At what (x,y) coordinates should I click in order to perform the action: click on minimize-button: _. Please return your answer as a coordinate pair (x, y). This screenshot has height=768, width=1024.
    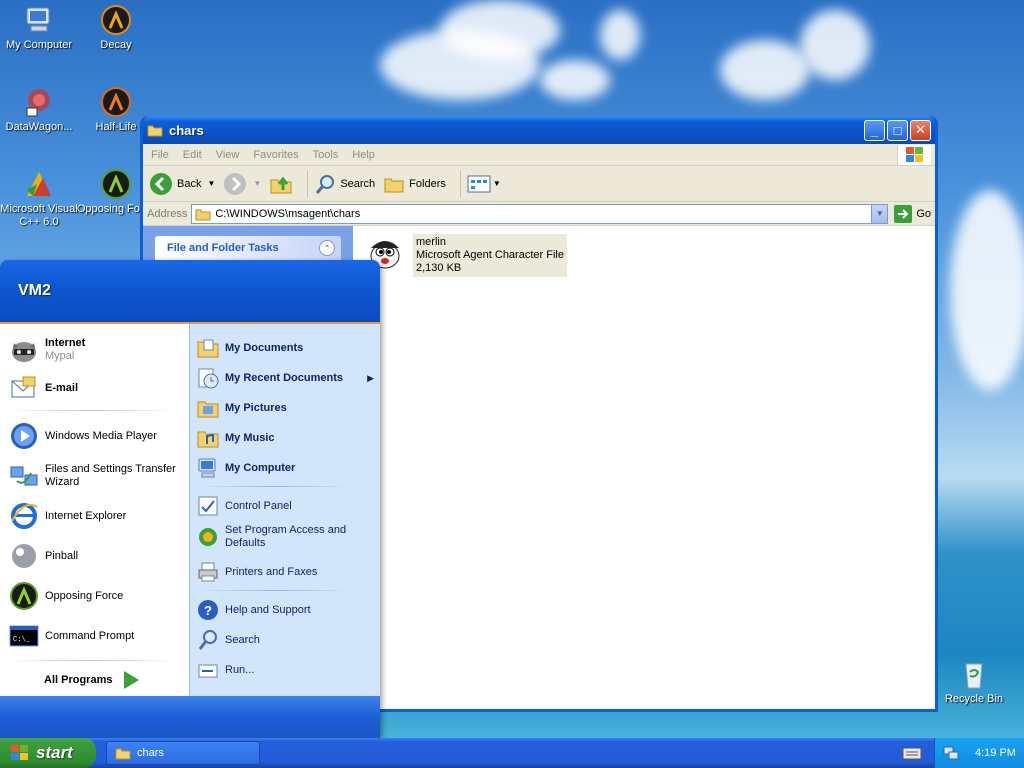
    Looking at the image, I should click on (874, 130).